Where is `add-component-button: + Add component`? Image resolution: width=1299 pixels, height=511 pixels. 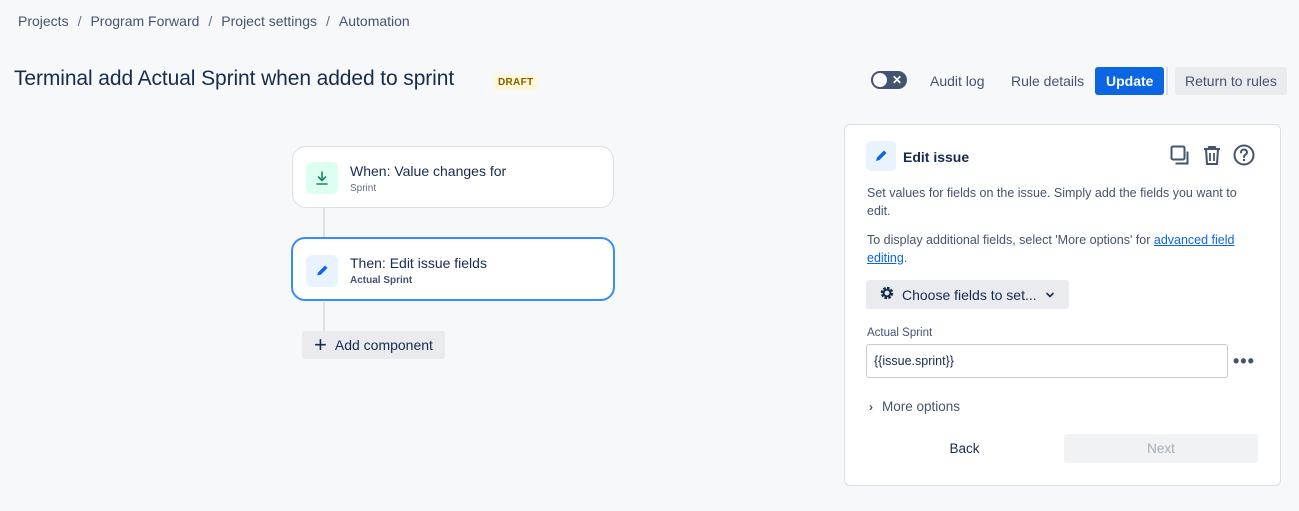 add-component-button: + Add component is located at coordinates (373, 345).